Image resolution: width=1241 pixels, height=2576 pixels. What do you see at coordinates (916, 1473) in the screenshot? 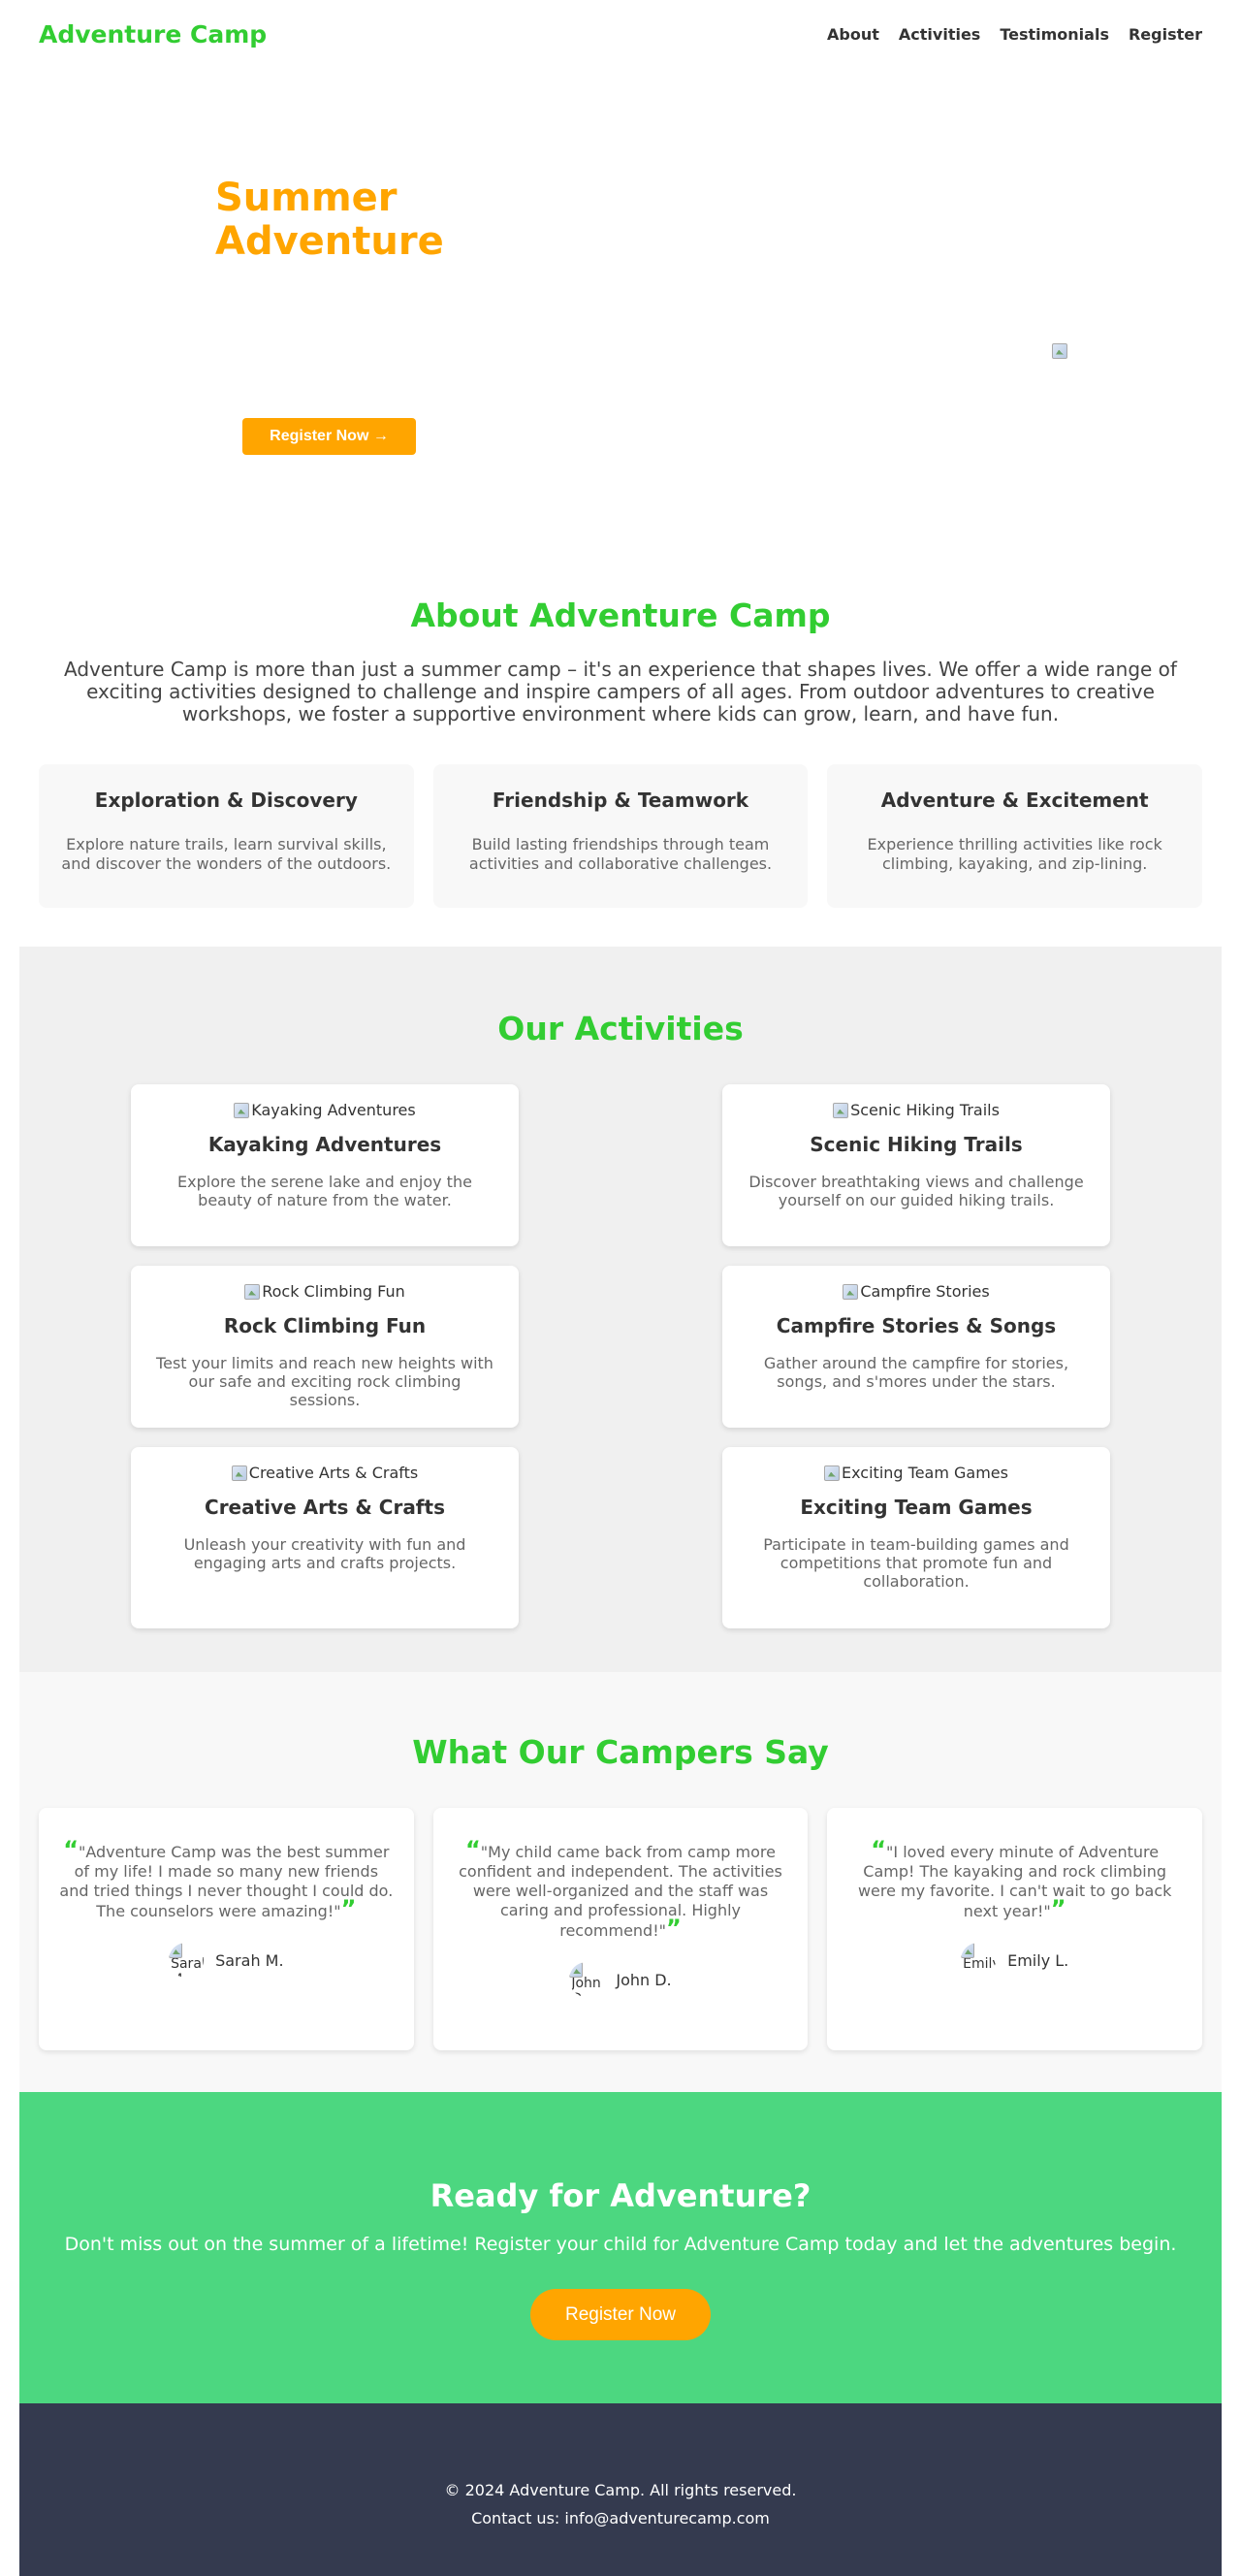
I see `activity-image: Exciting Team Games` at bounding box center [916, 1473].